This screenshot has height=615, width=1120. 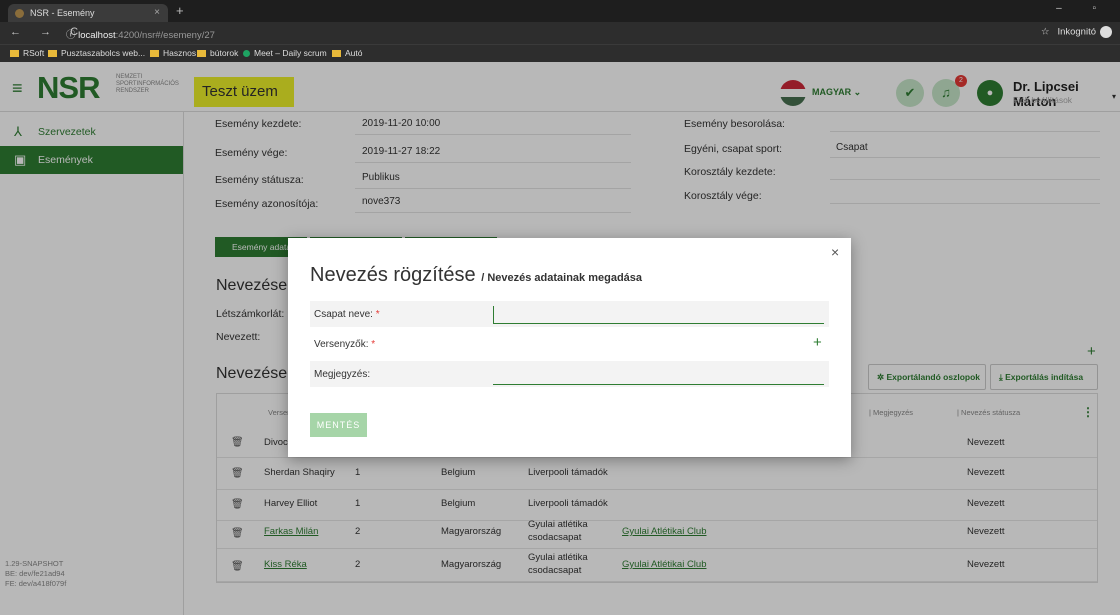 What do you see at coordinates (338, 425) in the screenshot?
I see `save-button: MENTÉS` at bounding box center [338, 425].